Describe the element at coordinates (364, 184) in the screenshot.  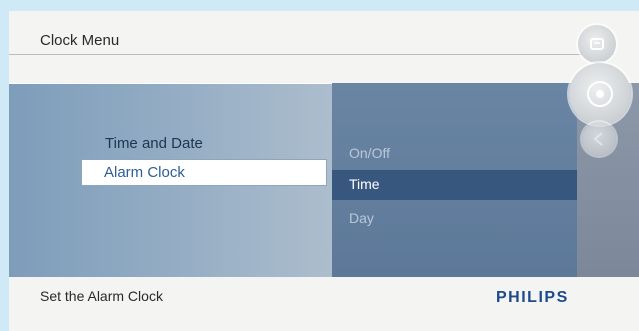
I see `submenu-item-label: Time` at that location.